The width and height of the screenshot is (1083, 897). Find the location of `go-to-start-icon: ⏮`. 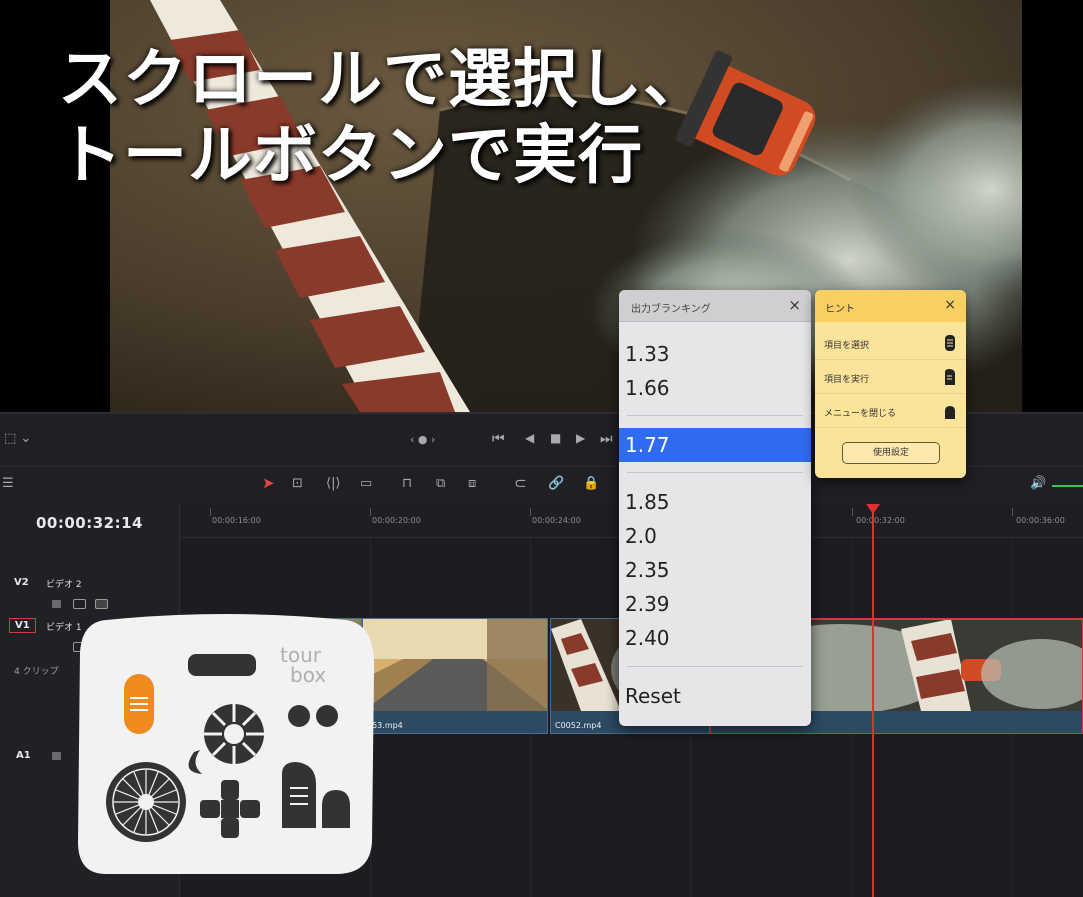

go-to-start-icon: ⏮ is located at coordinates (498, 439).